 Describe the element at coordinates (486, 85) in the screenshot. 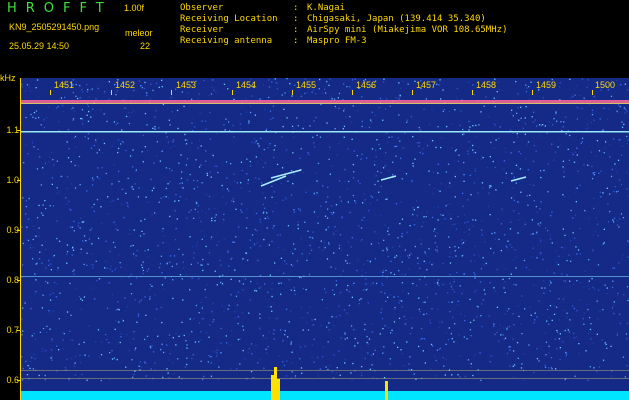

I see `x-tick-label: 1458` at that location.